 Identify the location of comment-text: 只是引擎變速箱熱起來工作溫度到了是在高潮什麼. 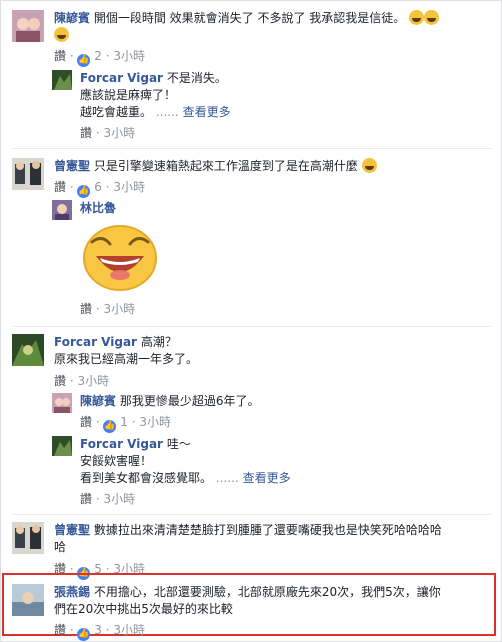
(225, 166).